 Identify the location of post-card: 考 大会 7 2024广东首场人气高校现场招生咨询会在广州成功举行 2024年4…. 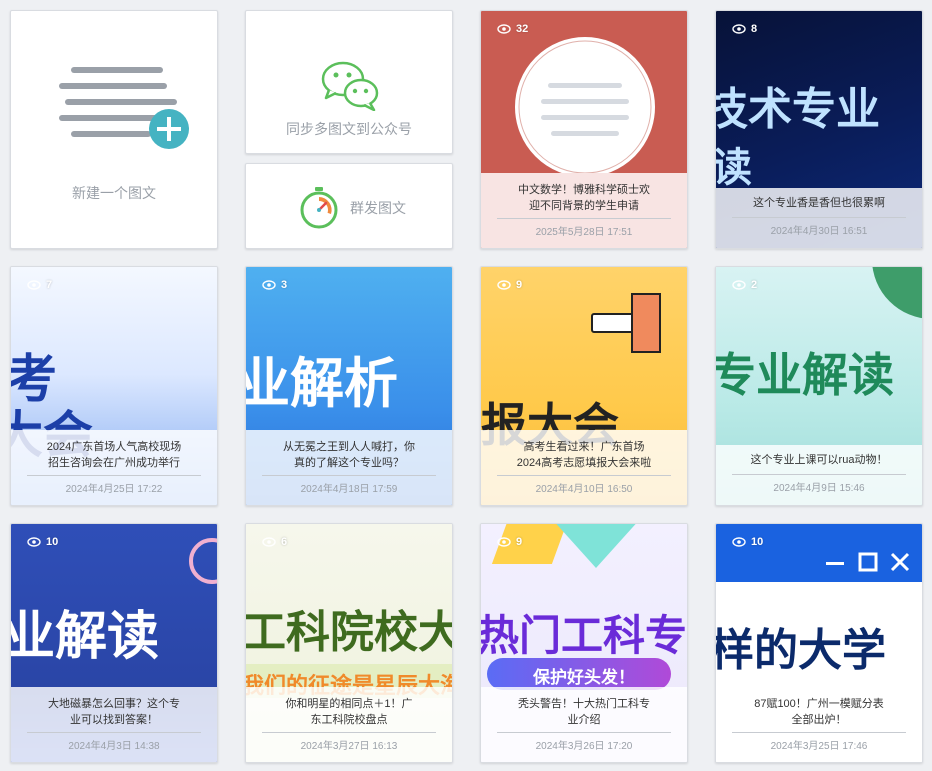
(114, 386).